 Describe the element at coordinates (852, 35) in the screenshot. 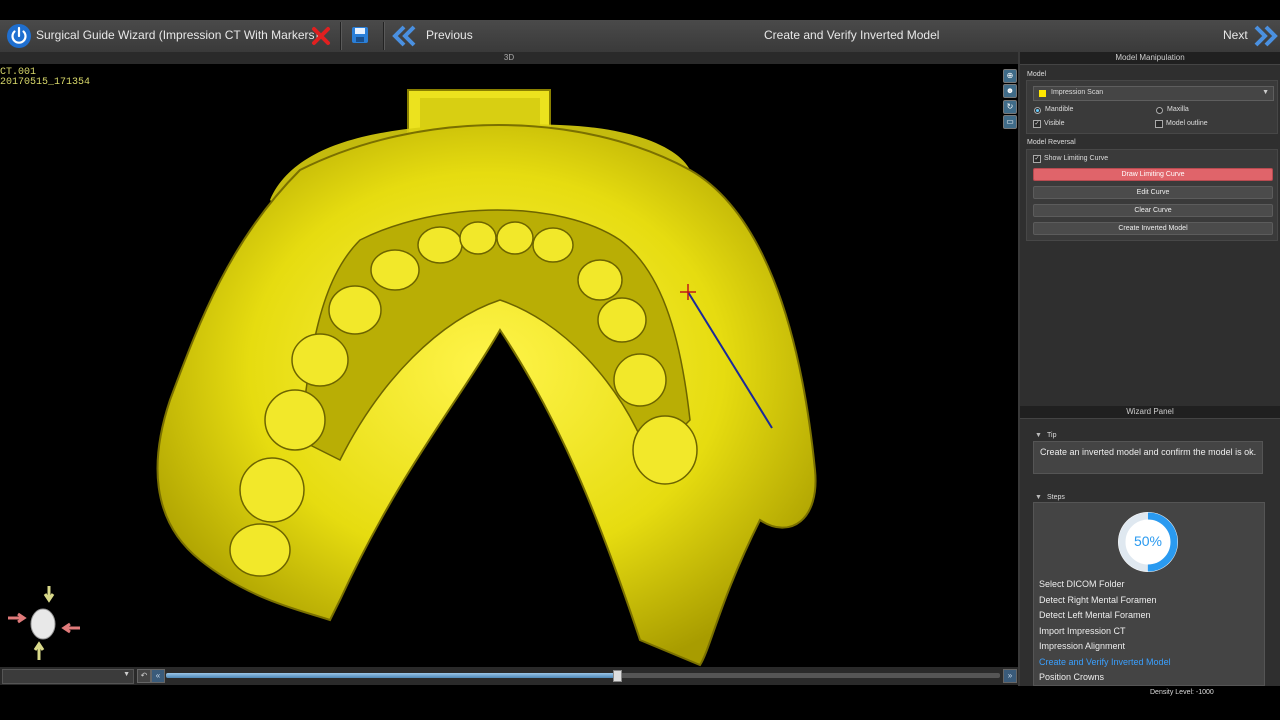

I see `current-step-title: Create and Verify Inverted Model` at that location.